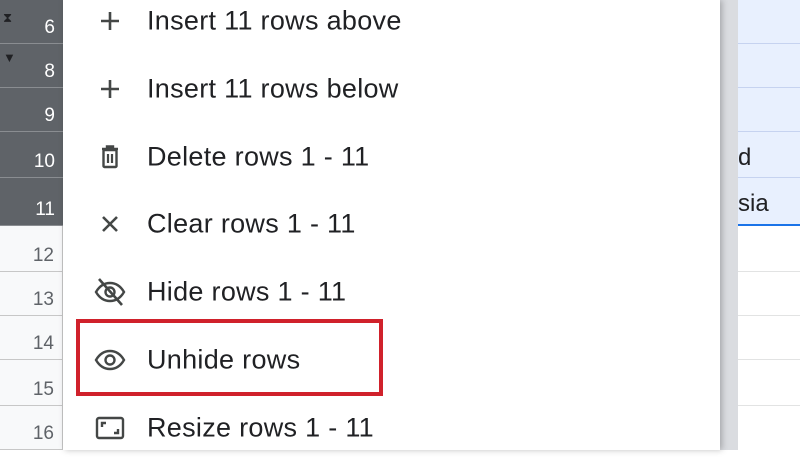 This screenshot has height=458, width=800. Describe the element at coordinates (31, 22) in the screenshot. I see `row-header-6: ⧗ 6` at that location.